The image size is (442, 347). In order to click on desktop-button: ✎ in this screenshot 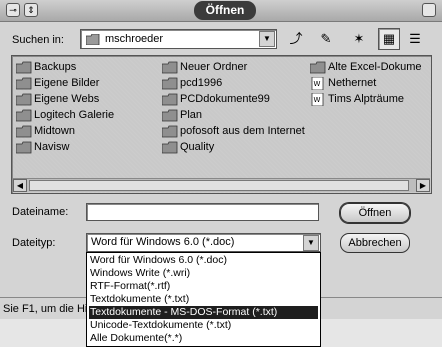, I will do `click(326, 39)`.